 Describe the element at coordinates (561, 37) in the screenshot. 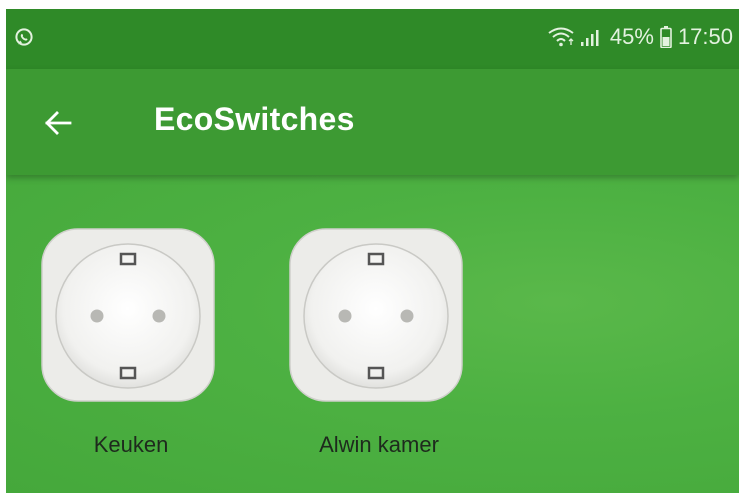

I see `wifi-icon` at that location.